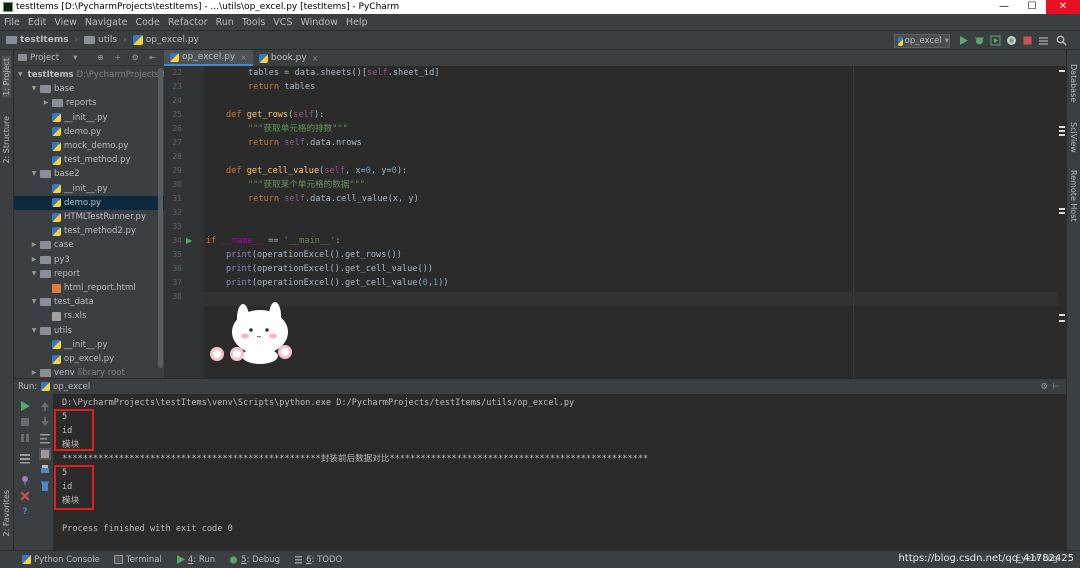 The width and height of the screenshot is (1080, 568). What do you see at coordinates (89, 89) in the screenshot?
I see `tree-item: ▼ base` at bounding box center [89, 89].